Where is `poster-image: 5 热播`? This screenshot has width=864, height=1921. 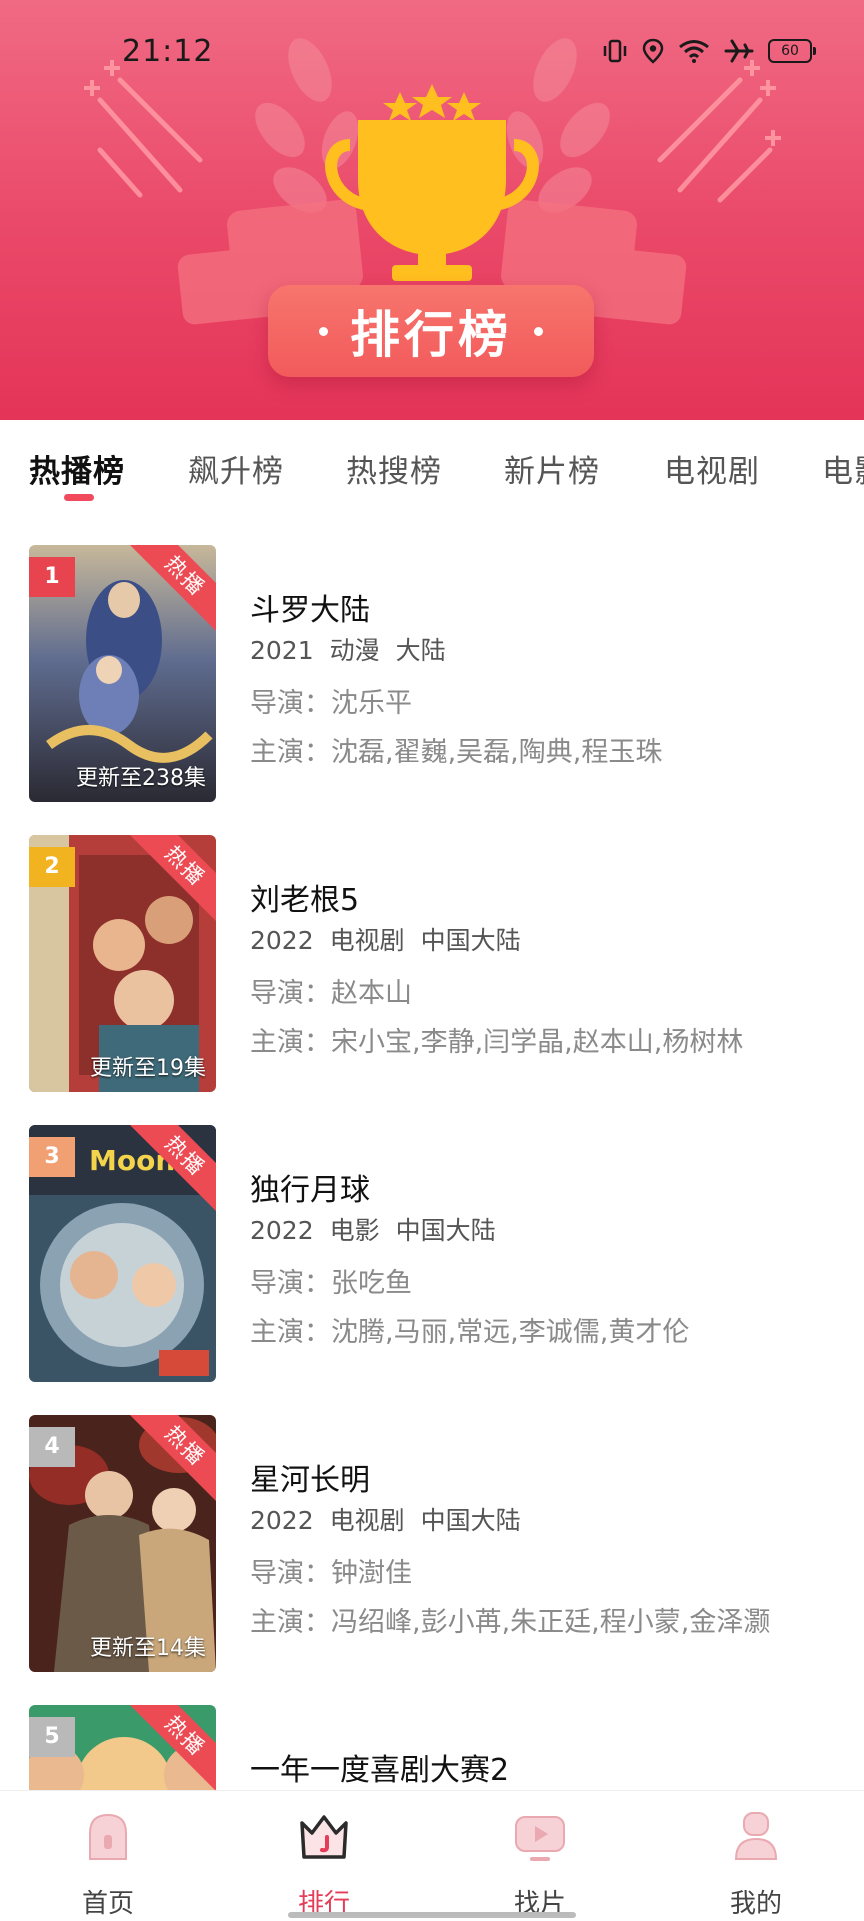 poster-image: 5 热播 is located at coordinates (122, 1747).